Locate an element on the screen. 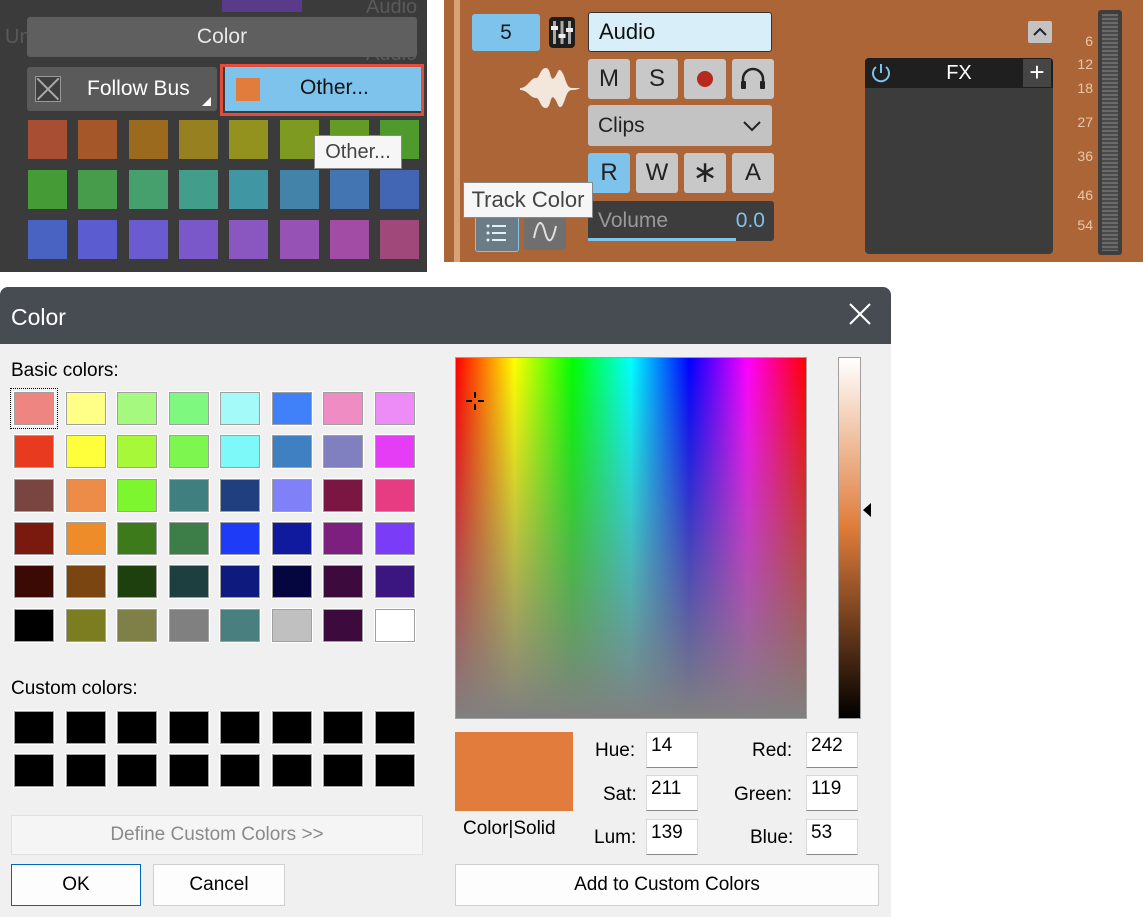 The height and width of the screenshot is (917, 1143). solo-button: S is located at coordinates (657, 79).